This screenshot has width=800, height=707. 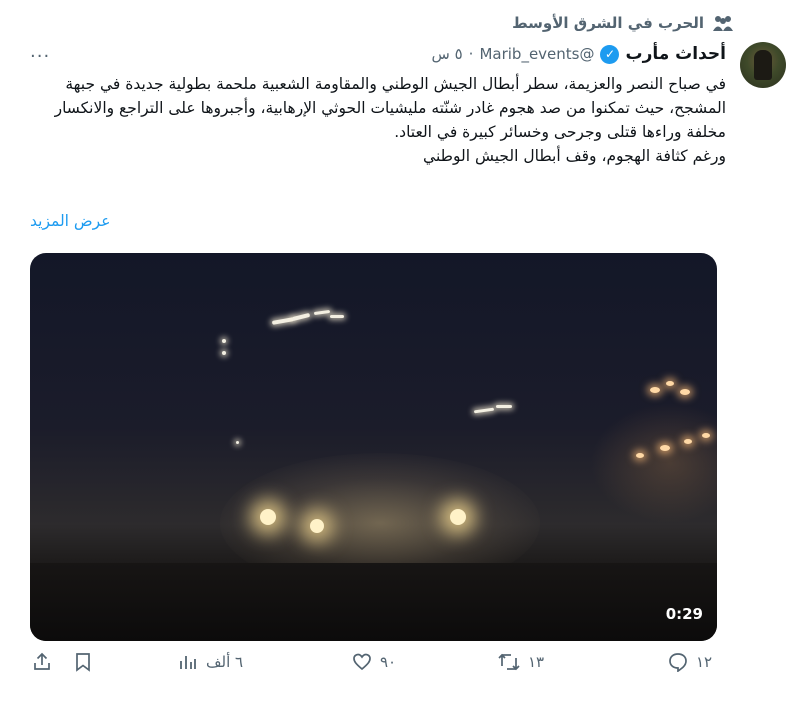 What do you see at coordinates (536, 54) in the screenshot?
I see `author-handle: @Marib_events` at bounding box center [536, 54].